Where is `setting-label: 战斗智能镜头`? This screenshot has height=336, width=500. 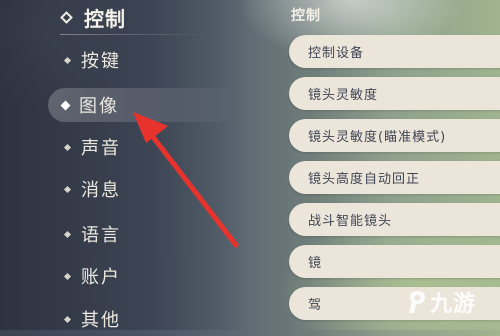
setting-label: 战斗智能镜头 is located at coordinates (350, 221).